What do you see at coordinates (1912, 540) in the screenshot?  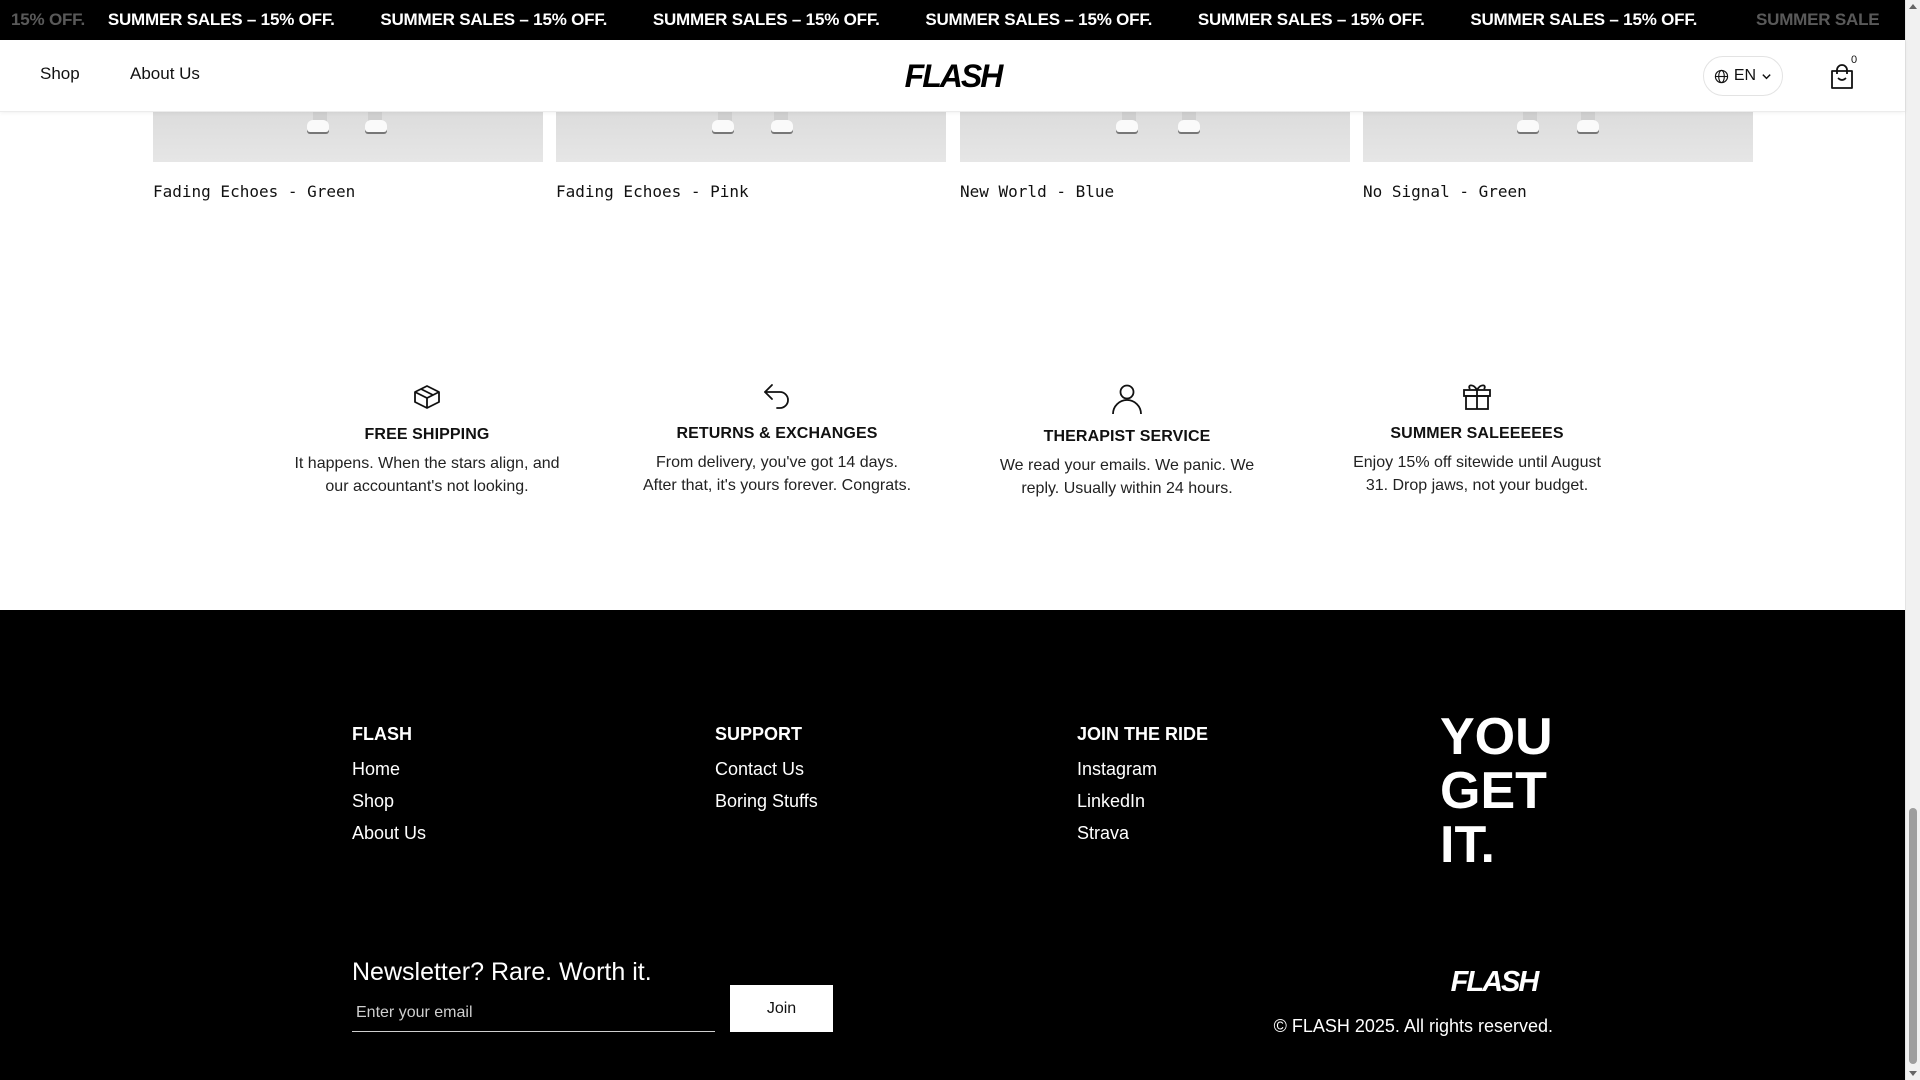 I see `page-scrollbar` at bounding box center [1912, 540].